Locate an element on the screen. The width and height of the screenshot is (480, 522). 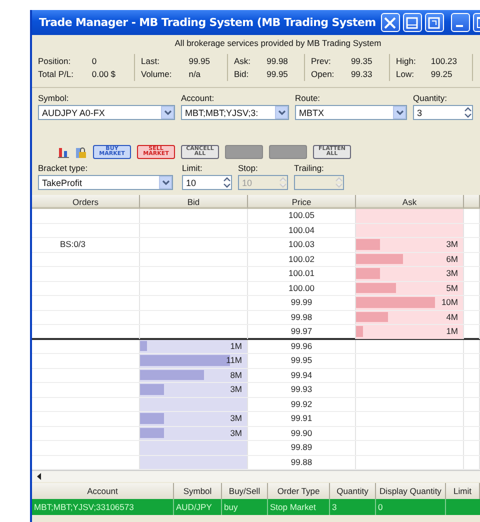
stat-label: Total P/L: is located at coordinates (56, 74).